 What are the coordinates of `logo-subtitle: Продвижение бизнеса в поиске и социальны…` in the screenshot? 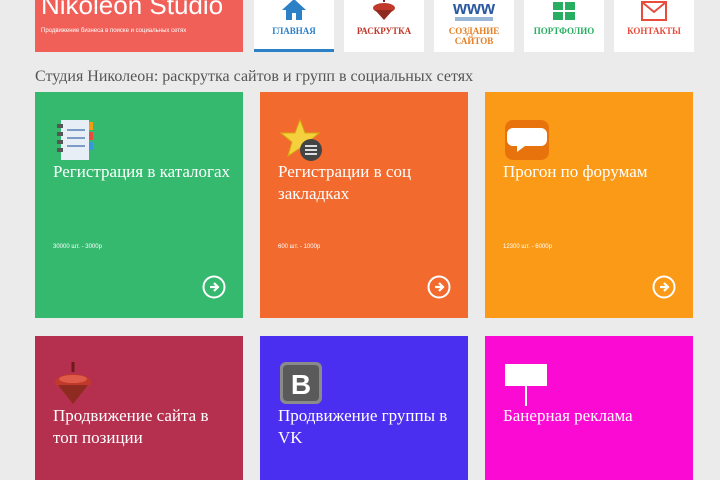 It's located at (114, 31).